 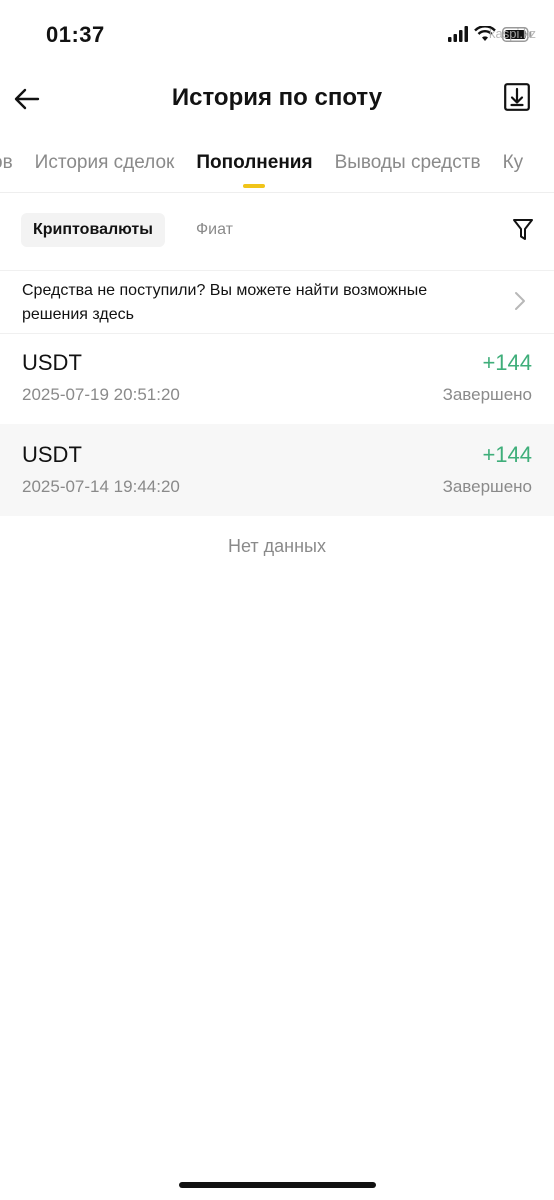 I want to click on status-bar: 01:37 kaspi.kz, so click(x=277, y=35).